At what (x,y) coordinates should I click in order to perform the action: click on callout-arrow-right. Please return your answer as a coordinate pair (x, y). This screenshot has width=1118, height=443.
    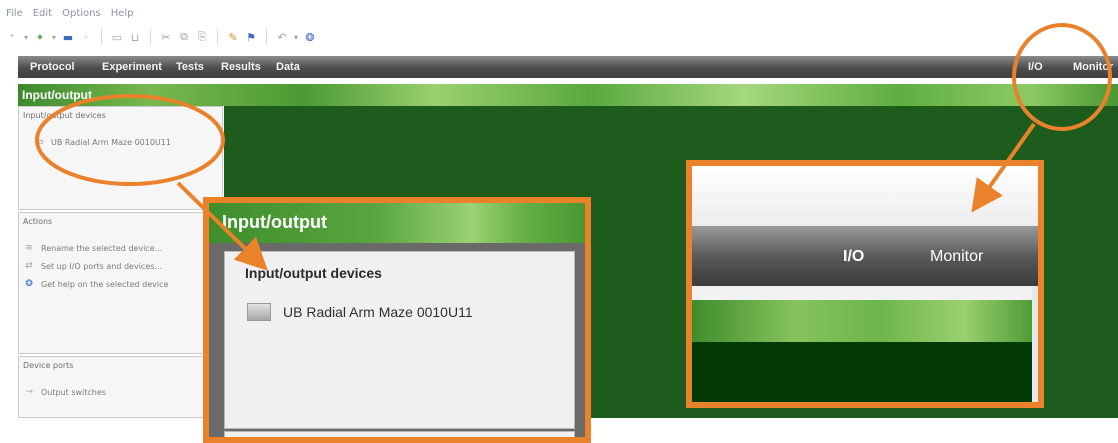
    Looking at the image, I should click on (1003, 167).